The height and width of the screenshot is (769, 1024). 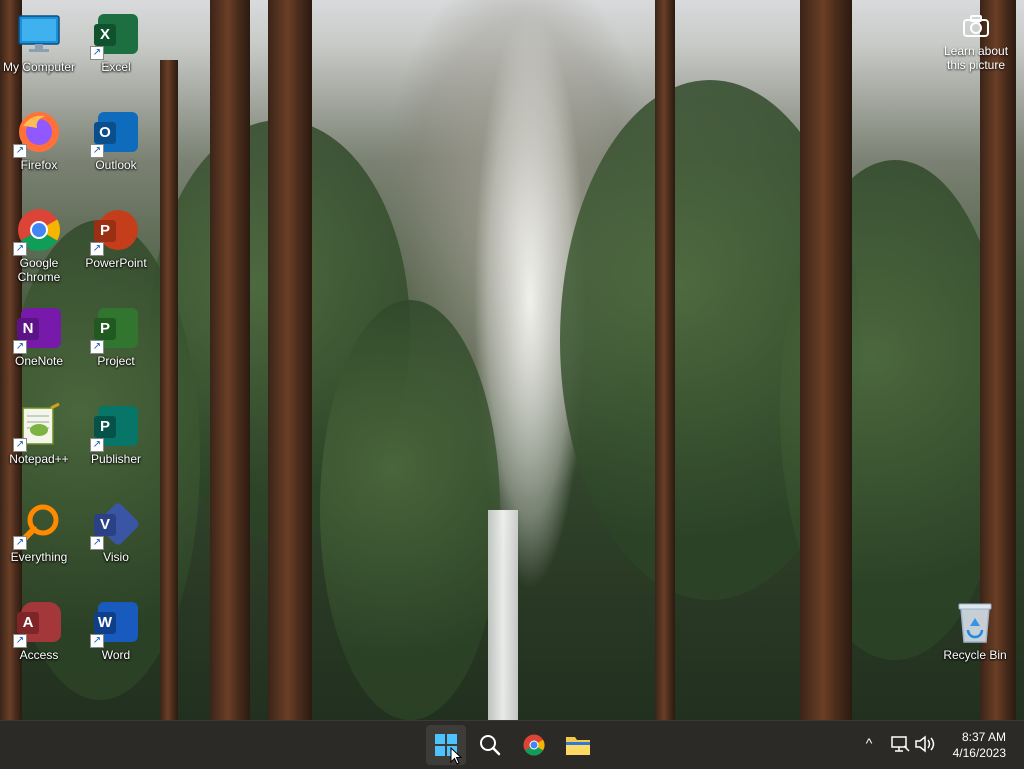 I want to click on learn-about-label-line1: Learn about, so click(x=976, y=51).